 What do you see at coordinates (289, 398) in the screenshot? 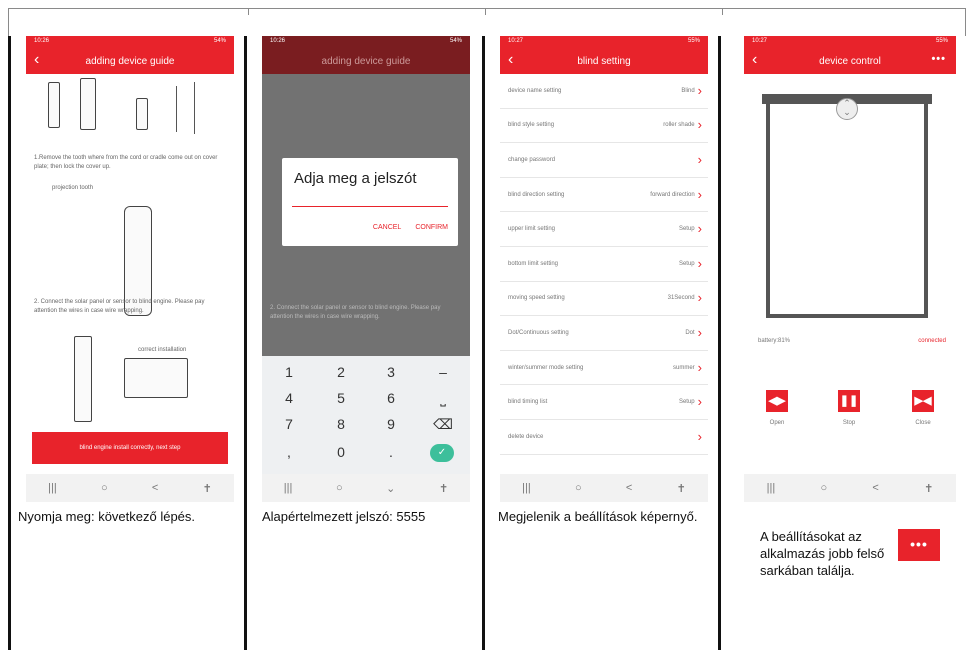
I see `key-4: 4` at bounding box center [289, 398].